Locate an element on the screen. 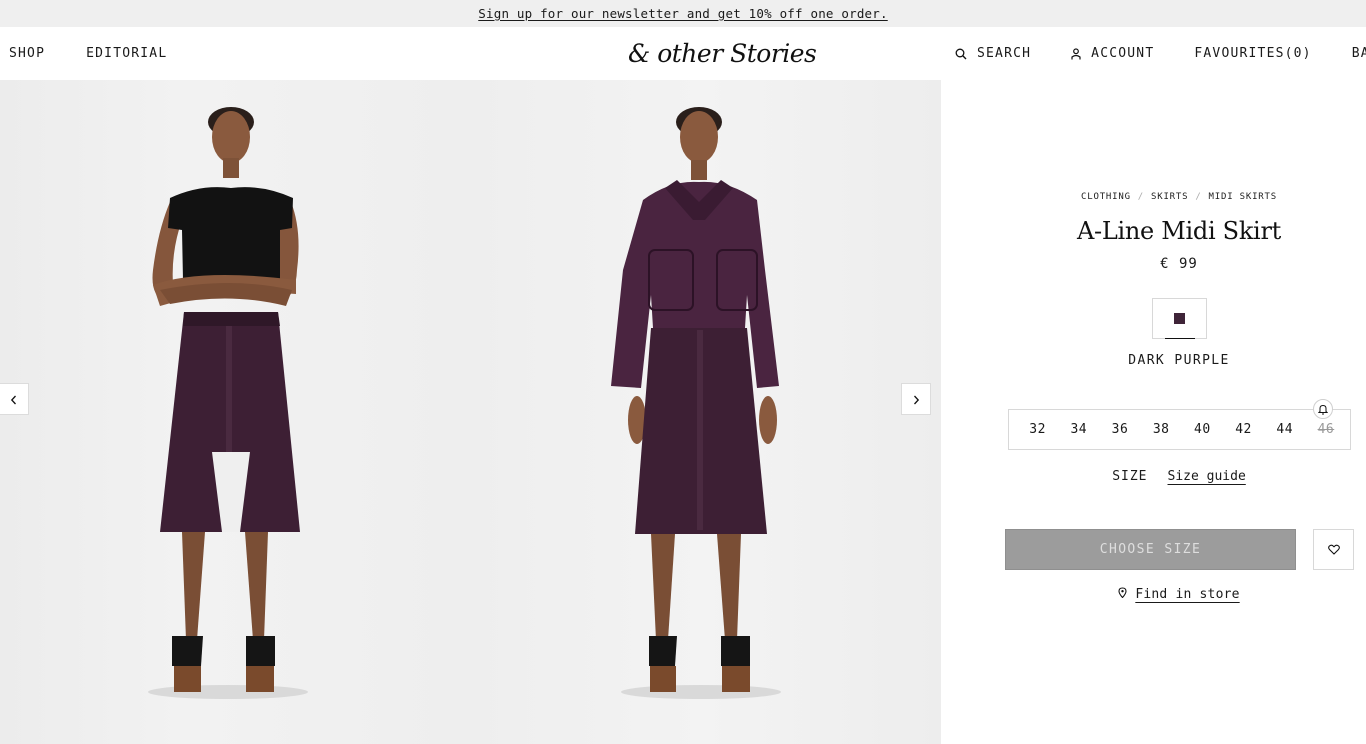 Image resolution: width=1366 pixels, height=744 pixels. chevron-right-icon is located at coordinates (916, 399).